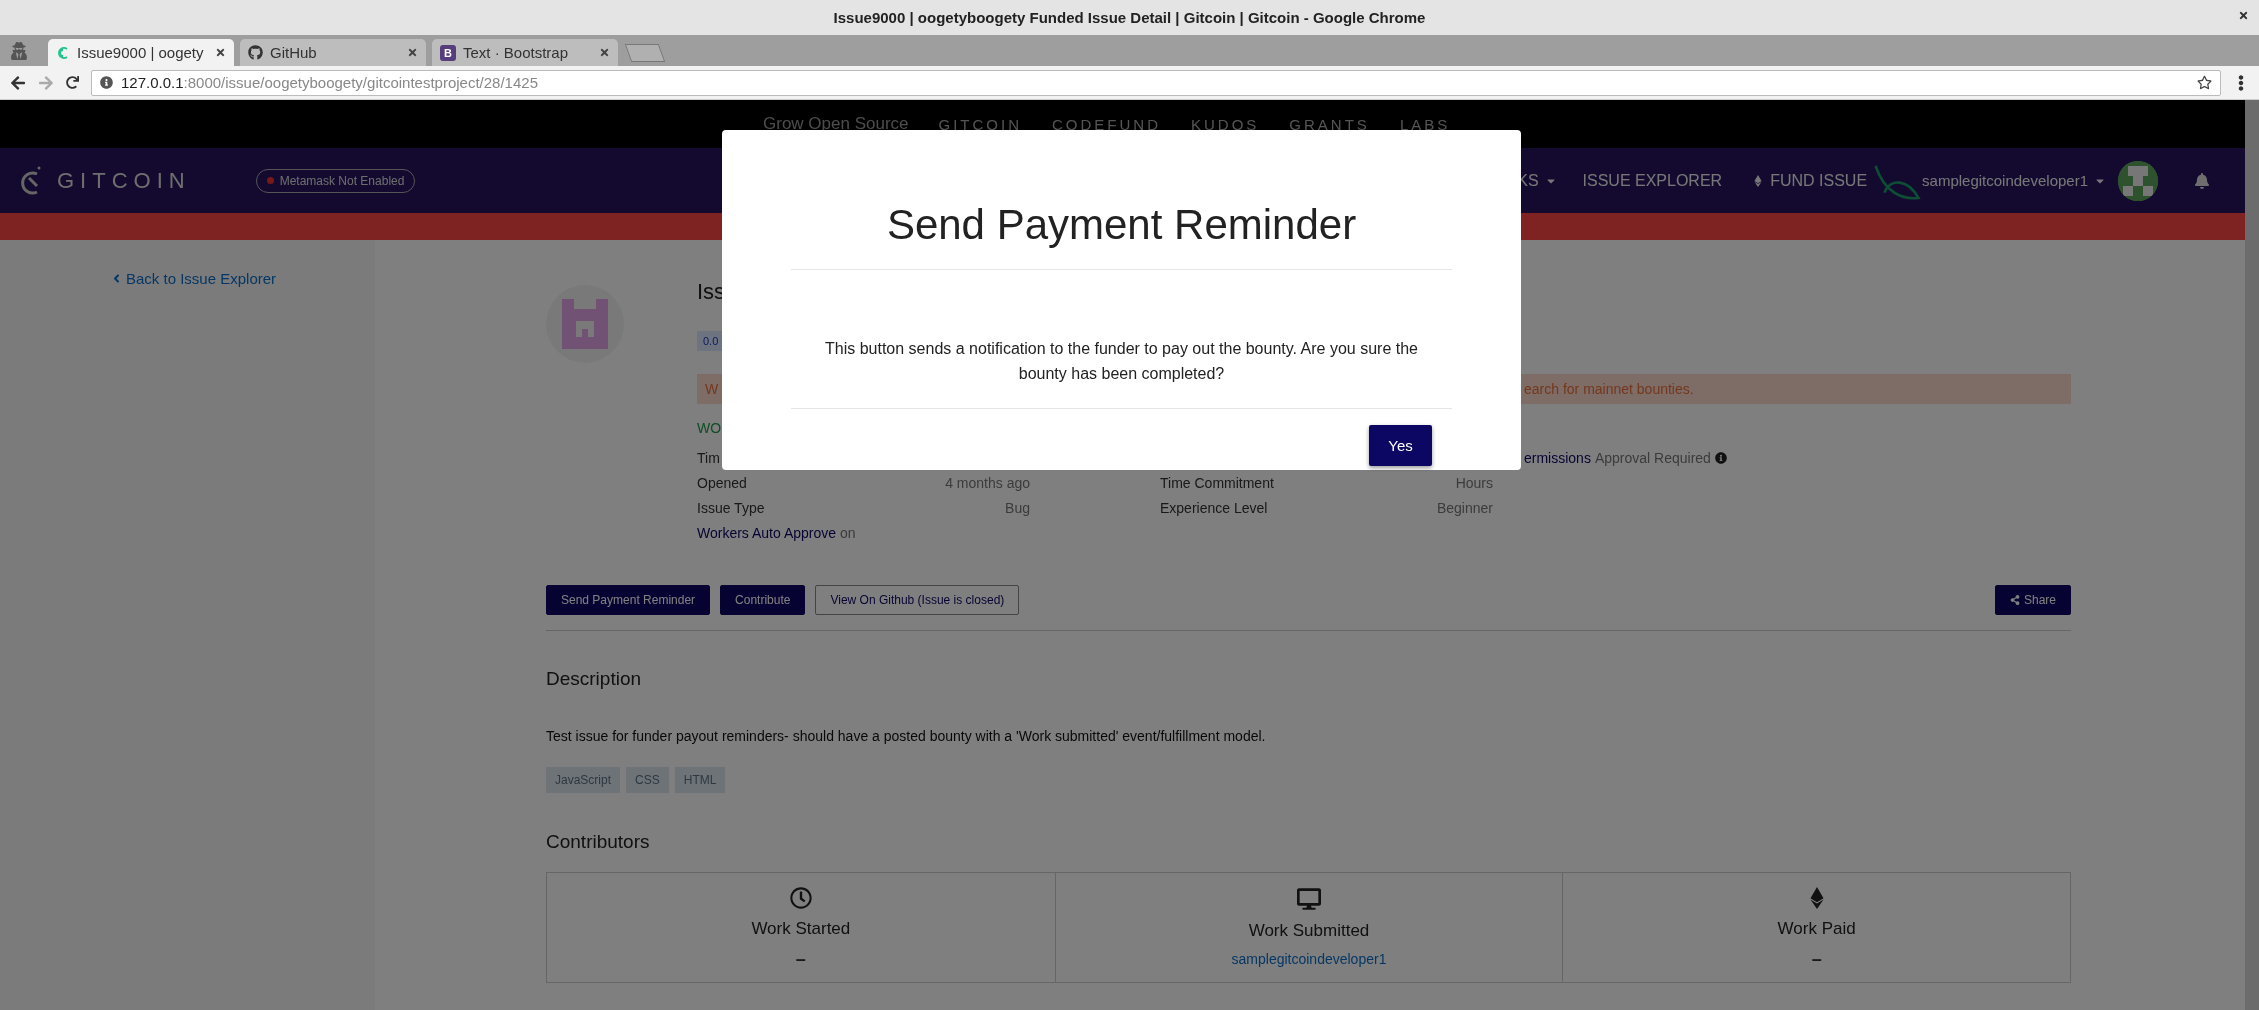  What do you see at coordinates (2252, 555) in the screenshot?
I see `scrollbar` at bounding box center [2252, 555].